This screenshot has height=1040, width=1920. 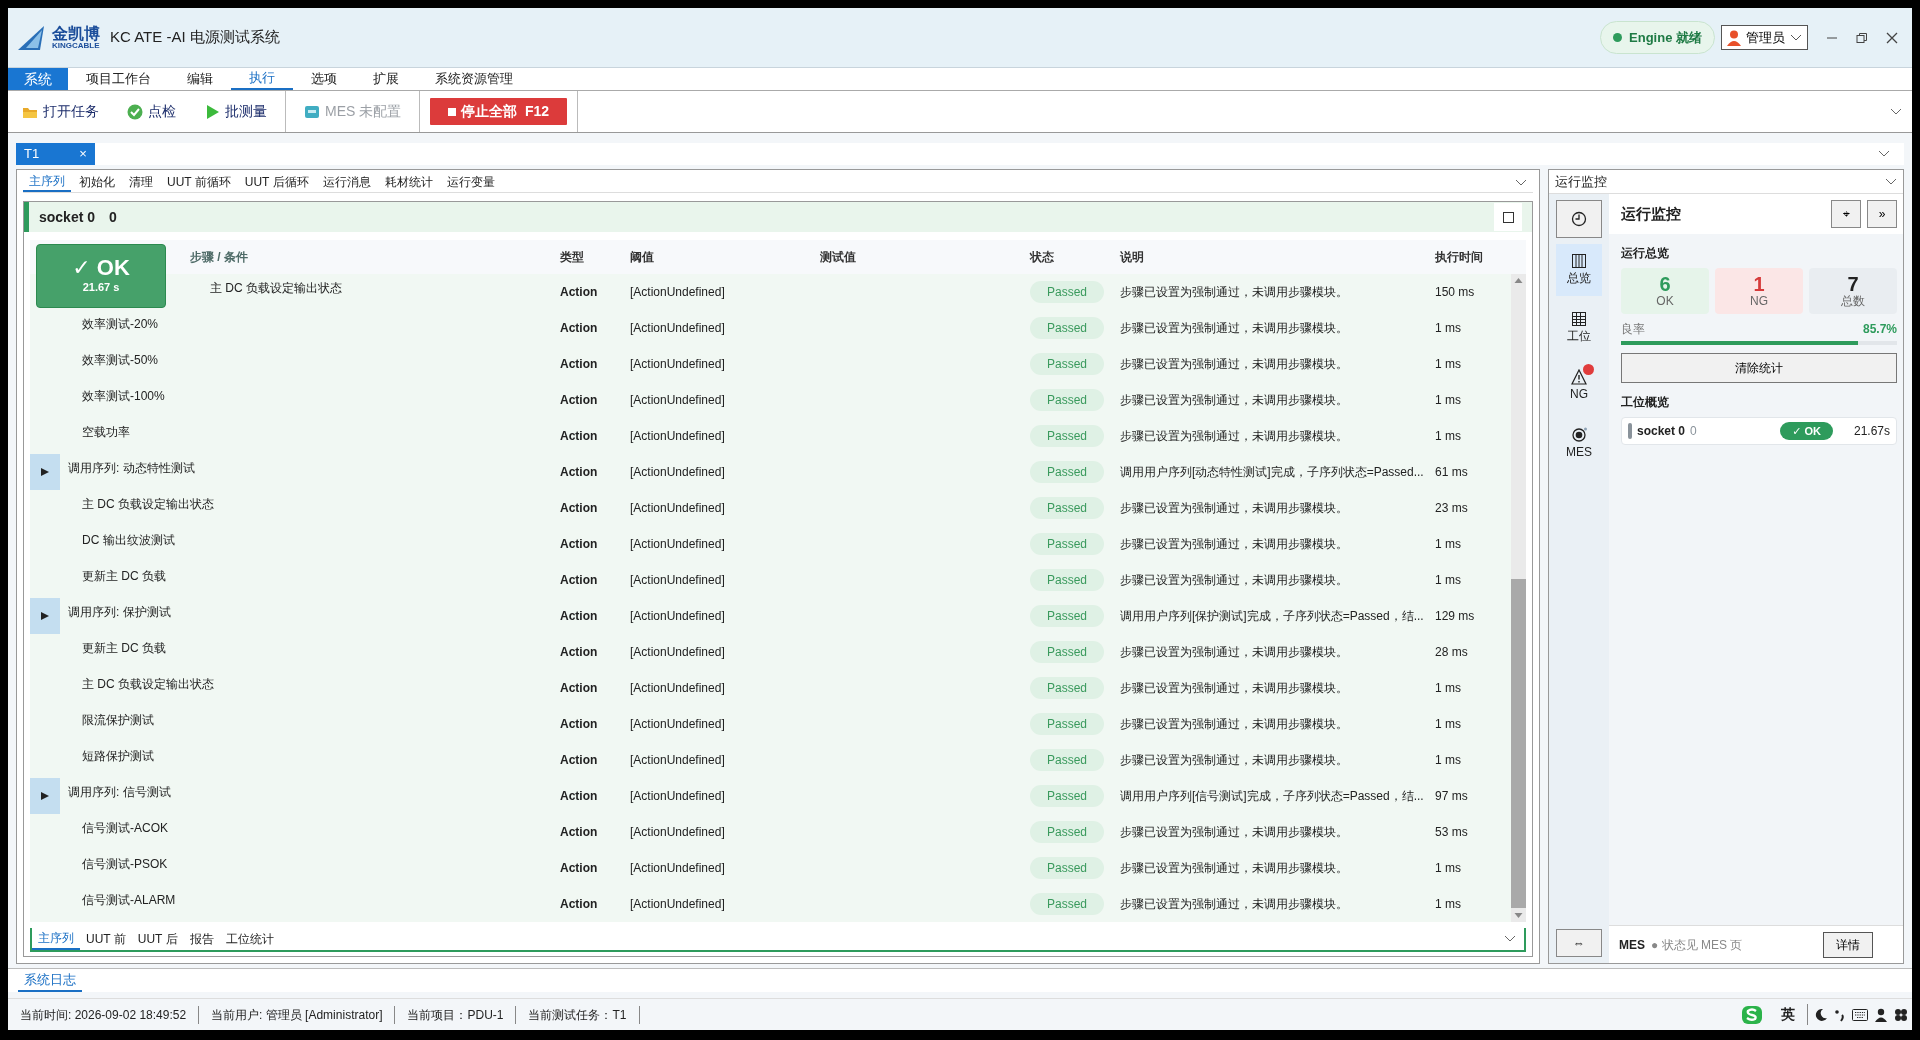 What do you see at coordinates (124, 648) in the screenshot?
I see `step-name: 更新主 DC 负载` at bounding box center [124, 648].